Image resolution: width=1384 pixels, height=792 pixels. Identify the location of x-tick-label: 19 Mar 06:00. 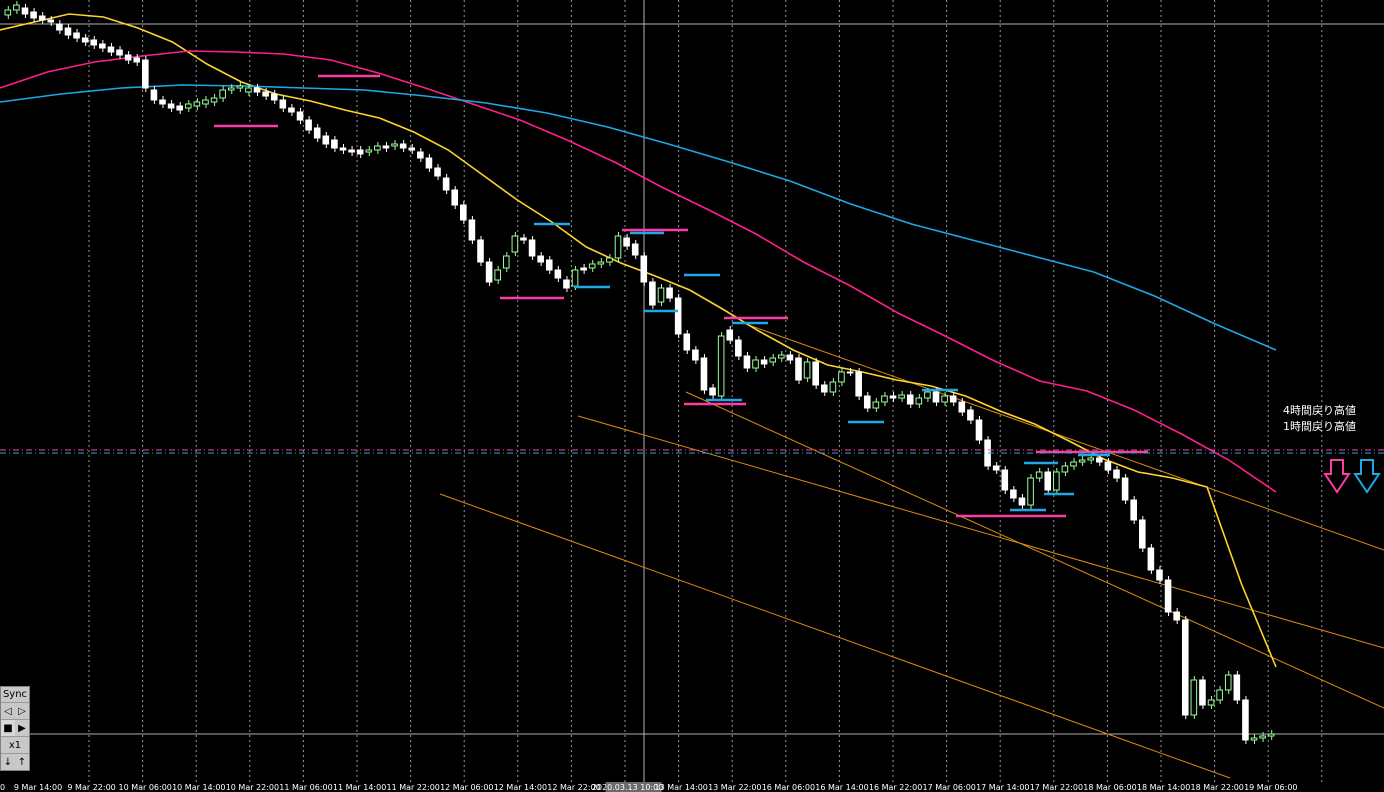
(1270, 787).